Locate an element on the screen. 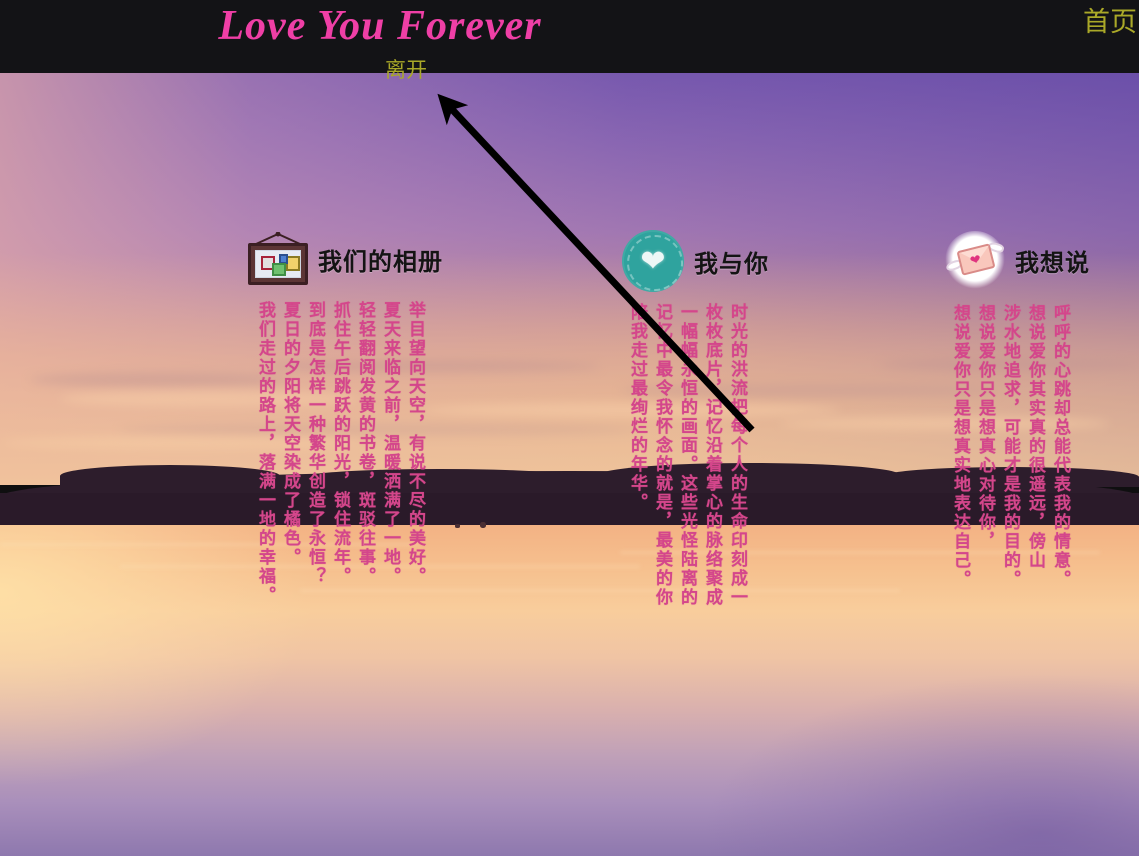 Image resolution: width=1139 pixels, height=856 pixels. text-column: 想说爱你其实真的很遥远，傍山 is located at coordinates (1035, 437).